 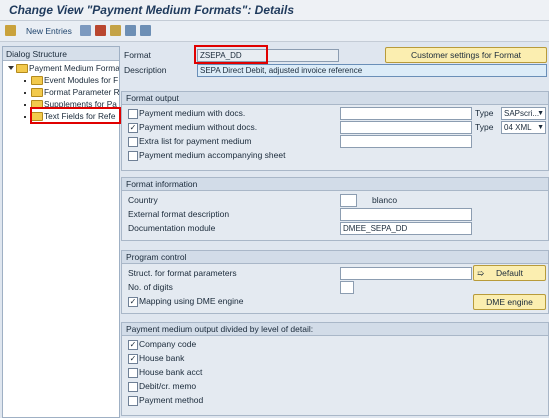 I want to click on folder-open-icon, so click(x=22, y=68).